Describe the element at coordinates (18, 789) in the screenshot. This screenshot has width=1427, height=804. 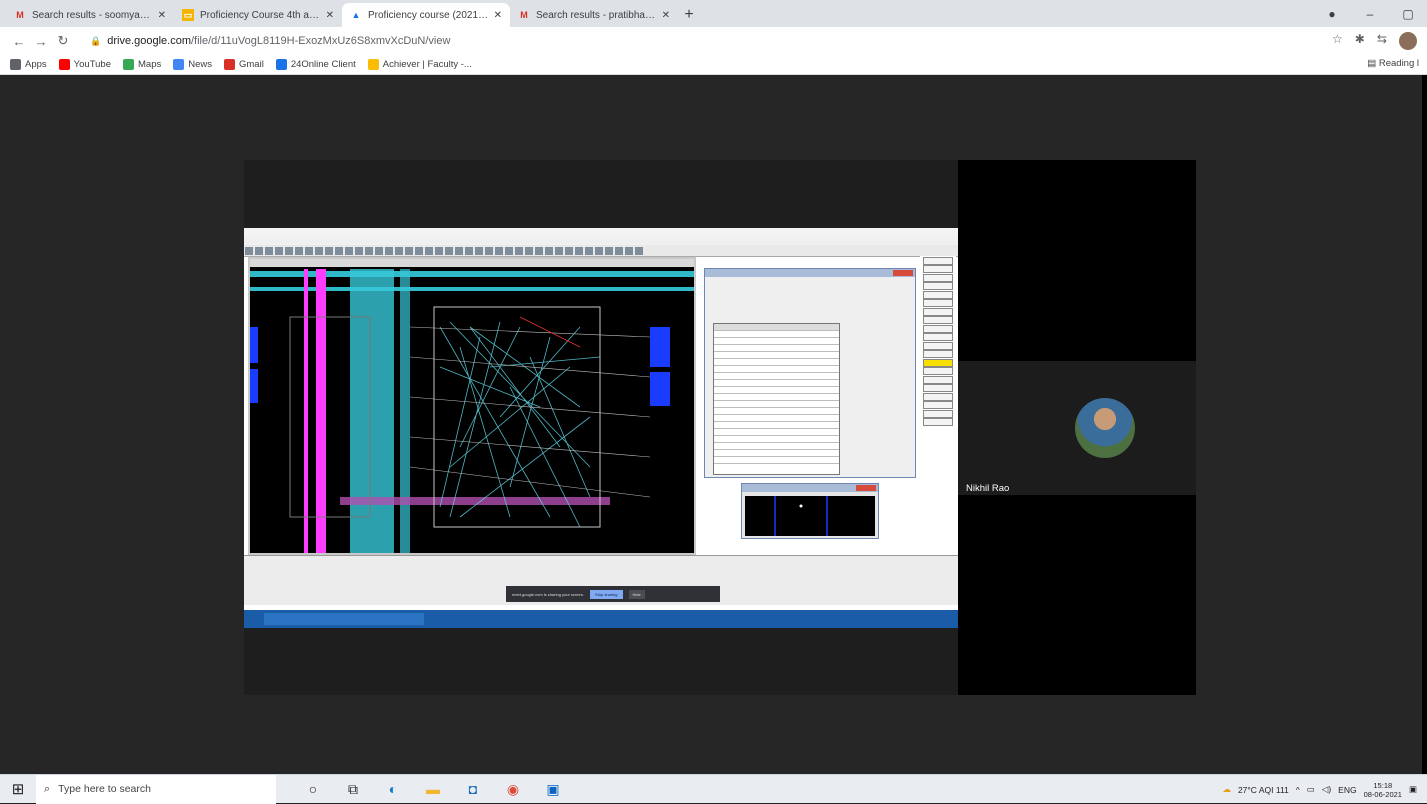
I see `windows-start-icon: ⊞` at that location.